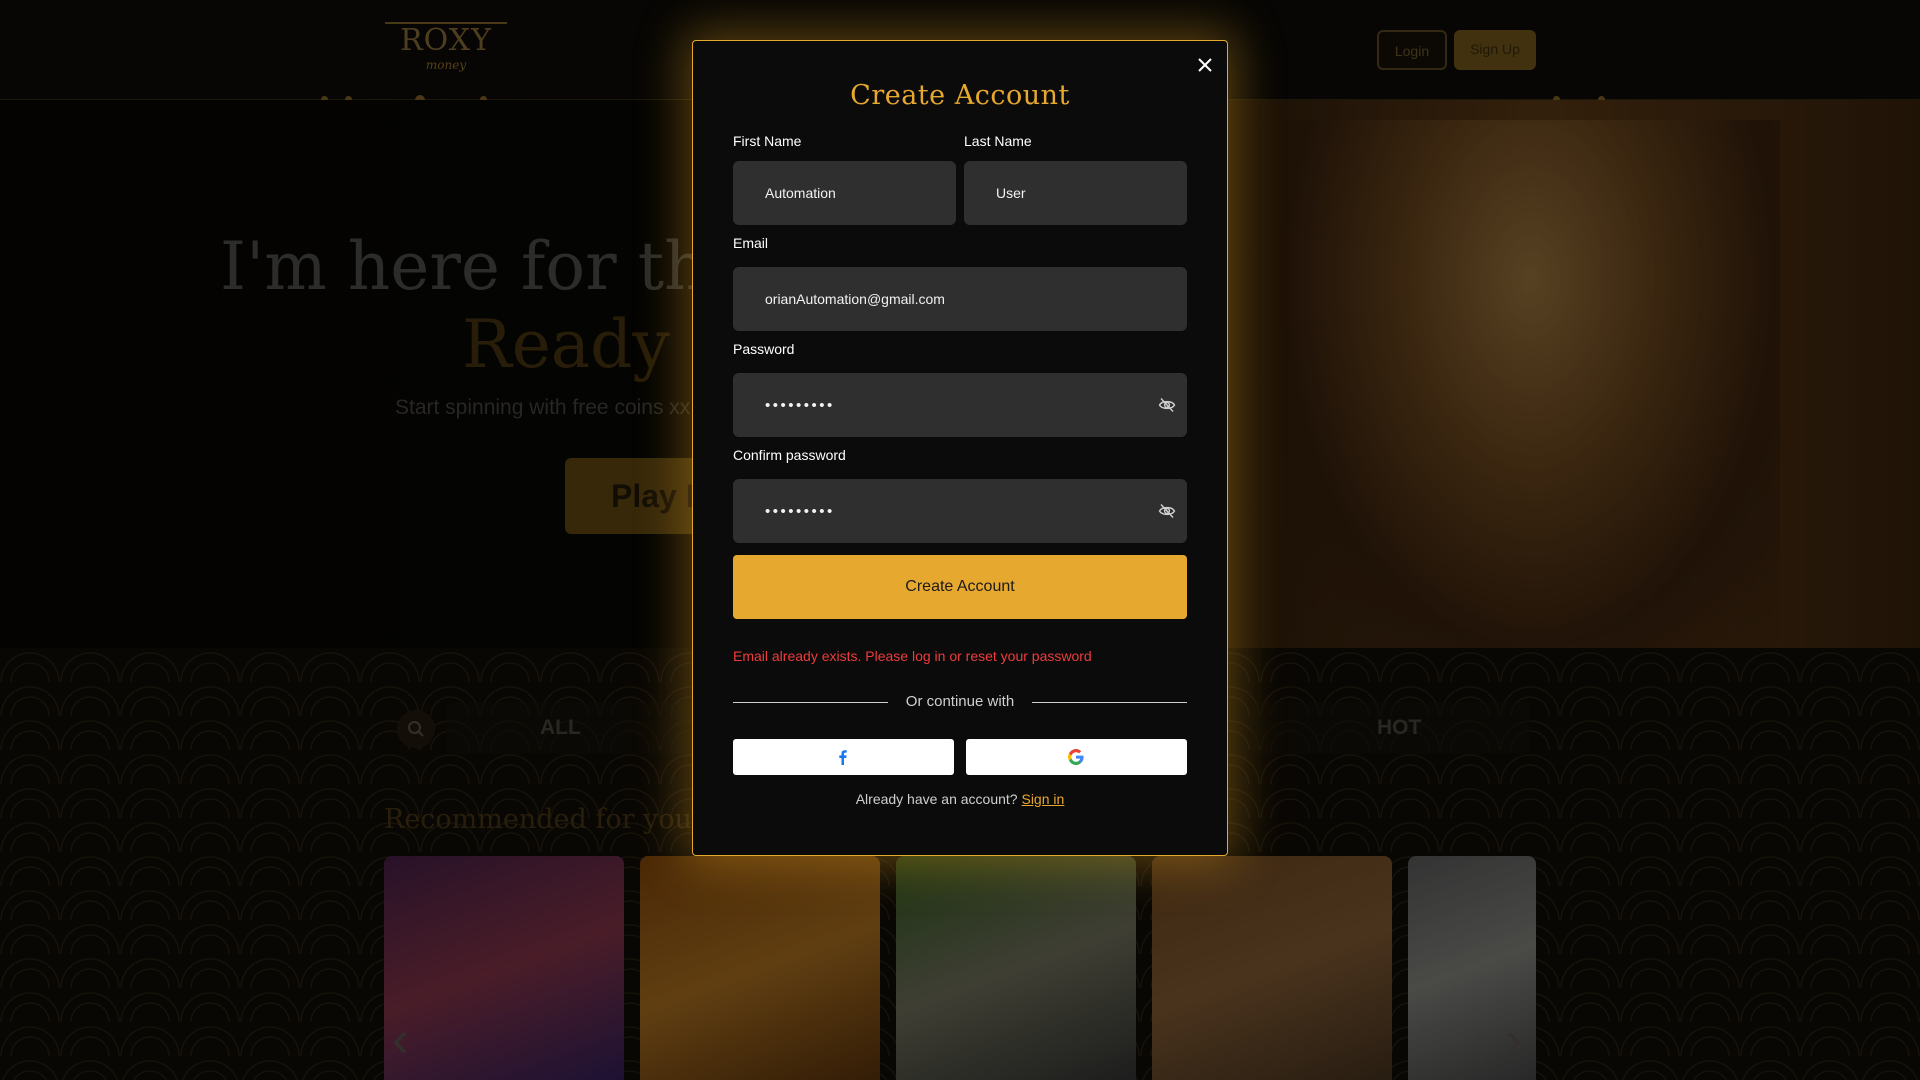  What do you see at coordinates (960, 405) in the screenshot?
I see `password-field` at bounding box center [960, 405].